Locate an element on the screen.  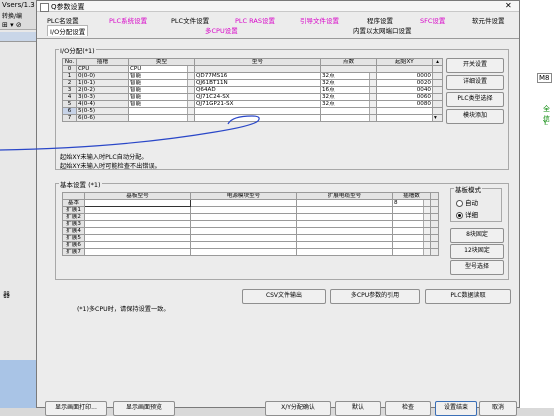
model-cell: QD77MS16 is located at coordinates (257, 76).